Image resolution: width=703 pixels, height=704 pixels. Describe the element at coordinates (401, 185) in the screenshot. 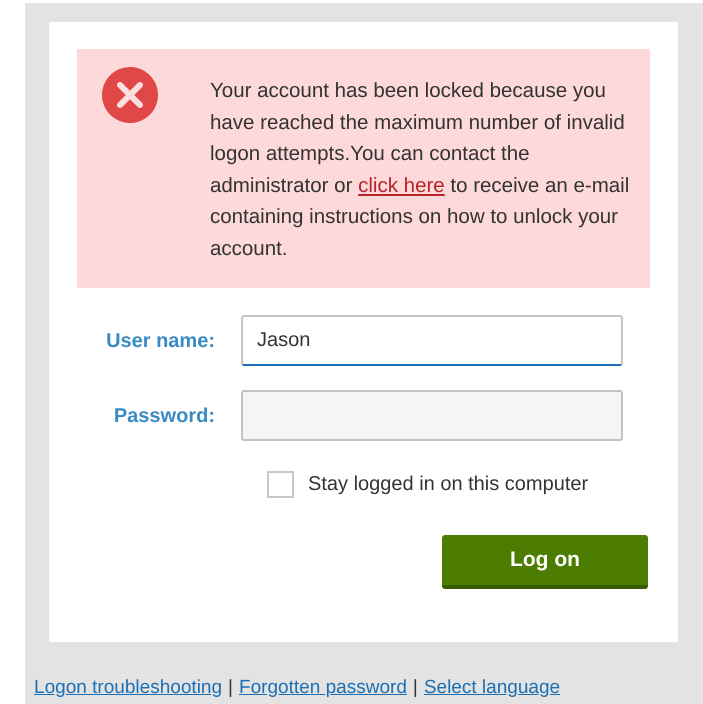

I see `unlock-link: click here` at that location.